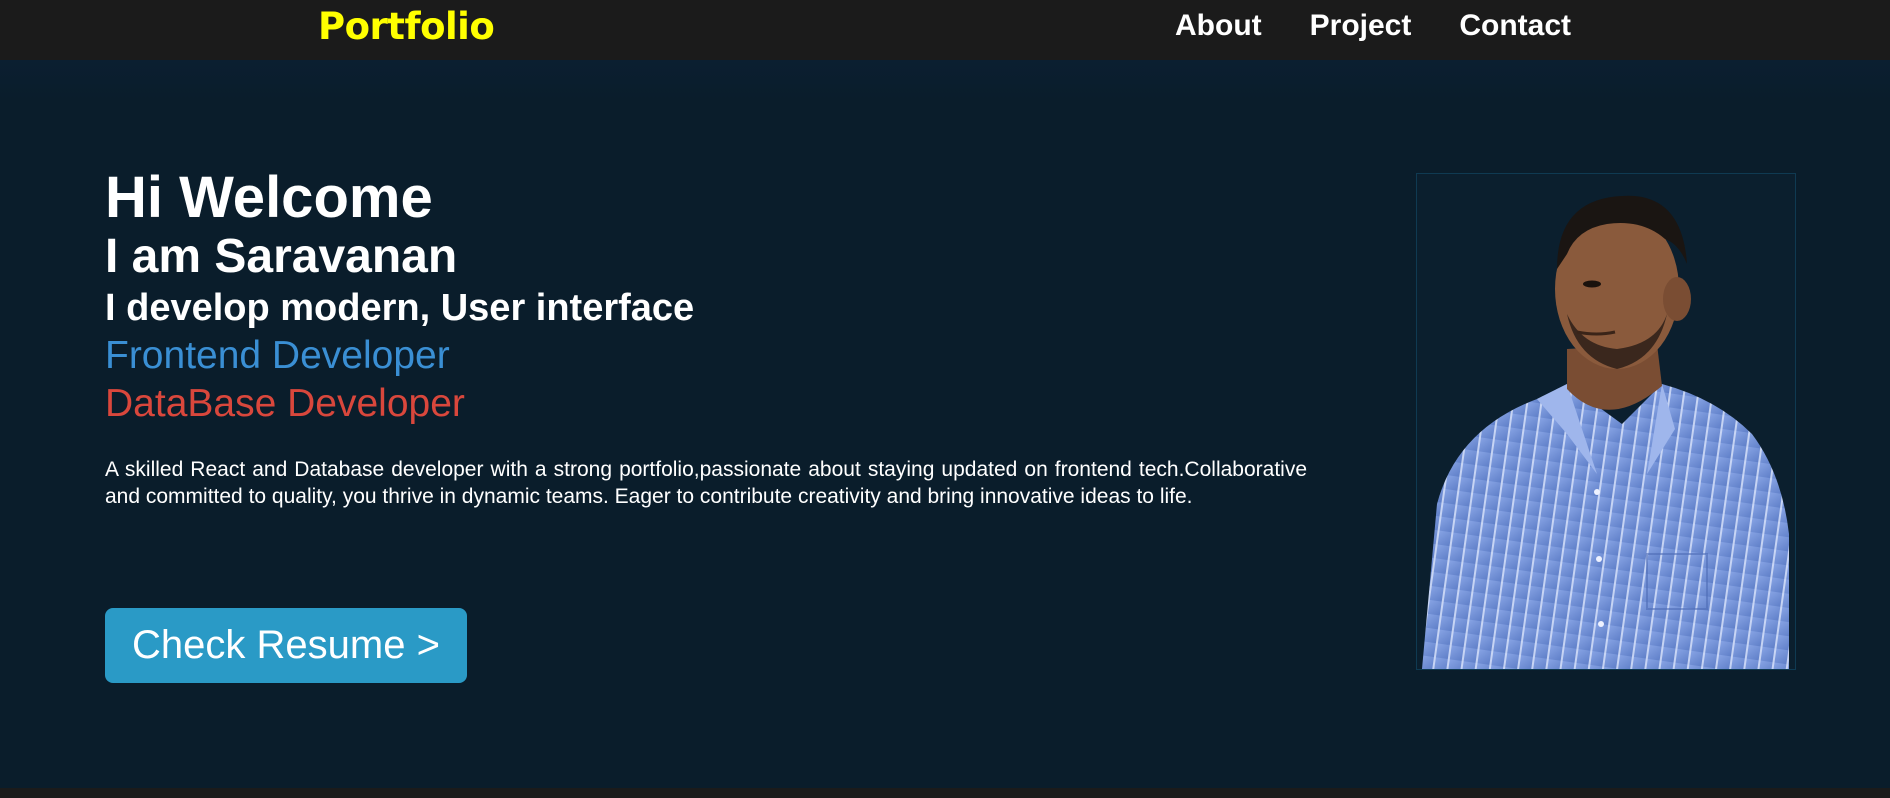 The image size is (1890, 798). I want to click on name-heading: I am Saravanan, so click(281, 256).